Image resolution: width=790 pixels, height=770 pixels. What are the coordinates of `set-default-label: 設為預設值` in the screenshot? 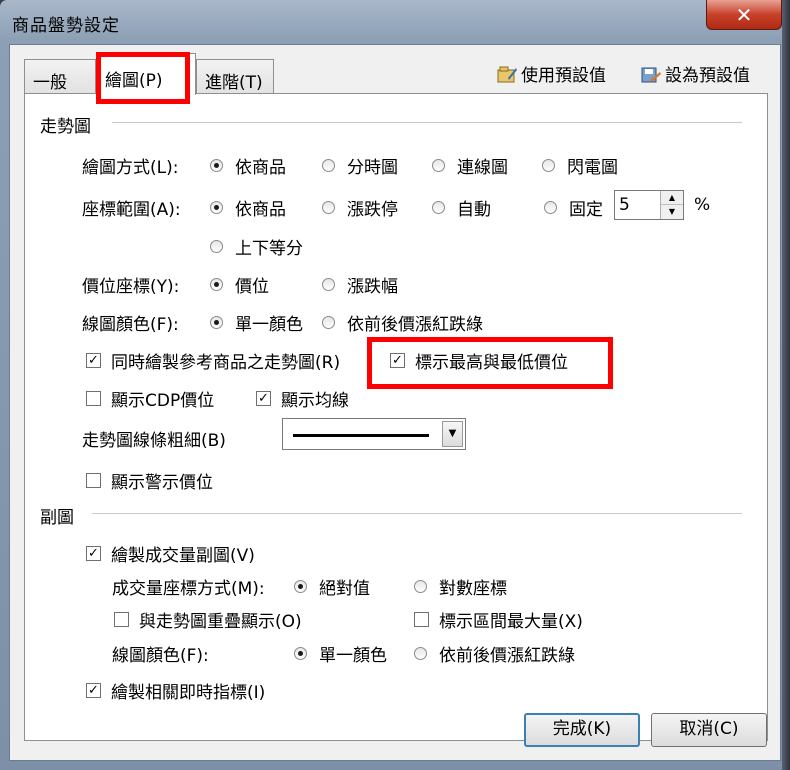 It's located at (707, 76).